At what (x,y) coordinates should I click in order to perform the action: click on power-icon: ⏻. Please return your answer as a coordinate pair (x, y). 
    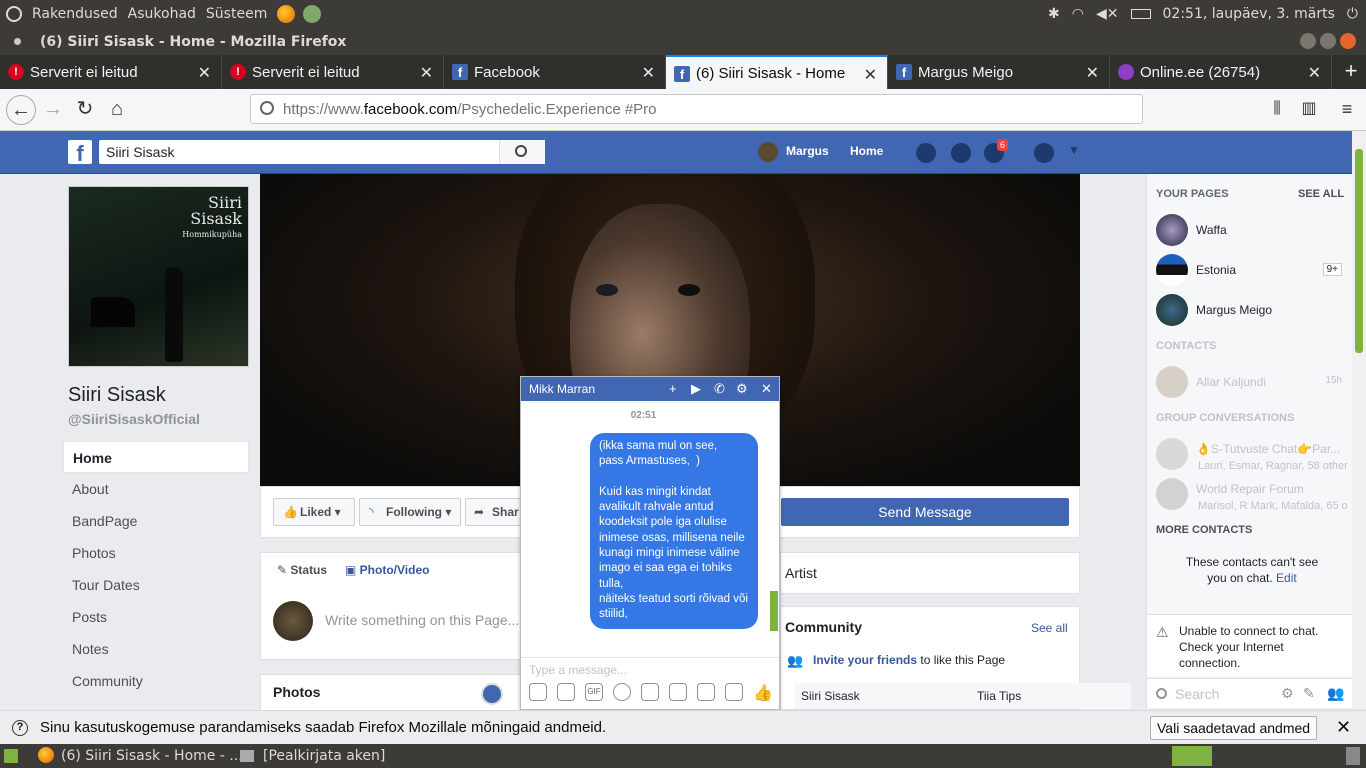
    Looking at the image, I should click on (1352, 14).